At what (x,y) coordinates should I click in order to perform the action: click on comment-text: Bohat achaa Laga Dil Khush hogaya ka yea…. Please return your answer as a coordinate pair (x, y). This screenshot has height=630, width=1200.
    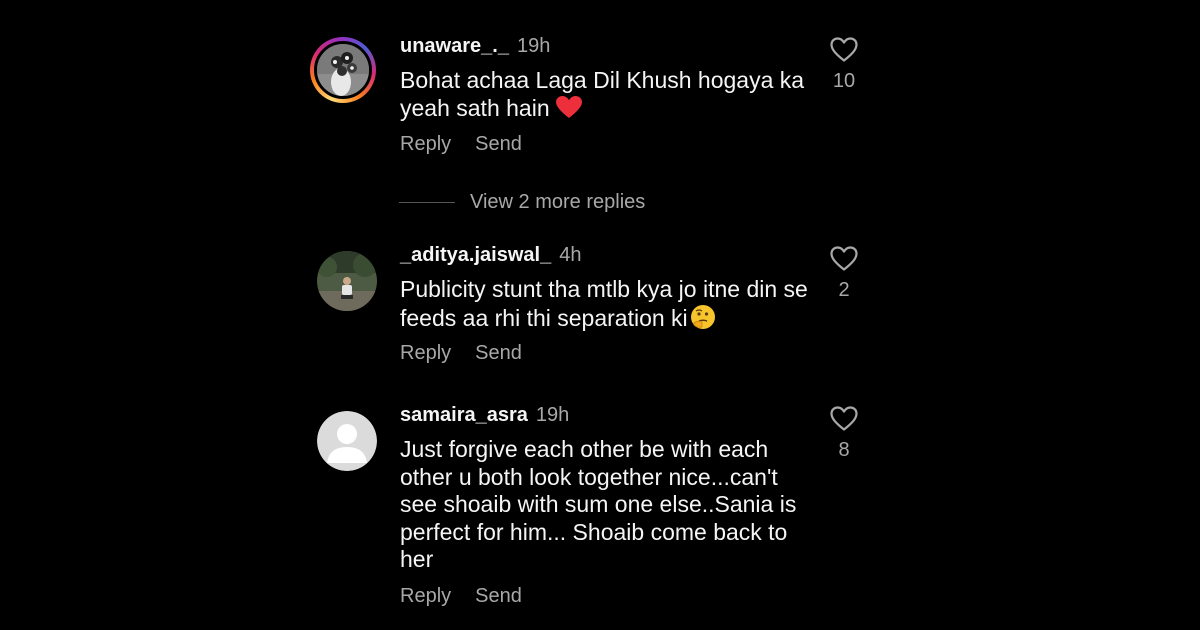
    Looking at the image, I should click on (602, 94).